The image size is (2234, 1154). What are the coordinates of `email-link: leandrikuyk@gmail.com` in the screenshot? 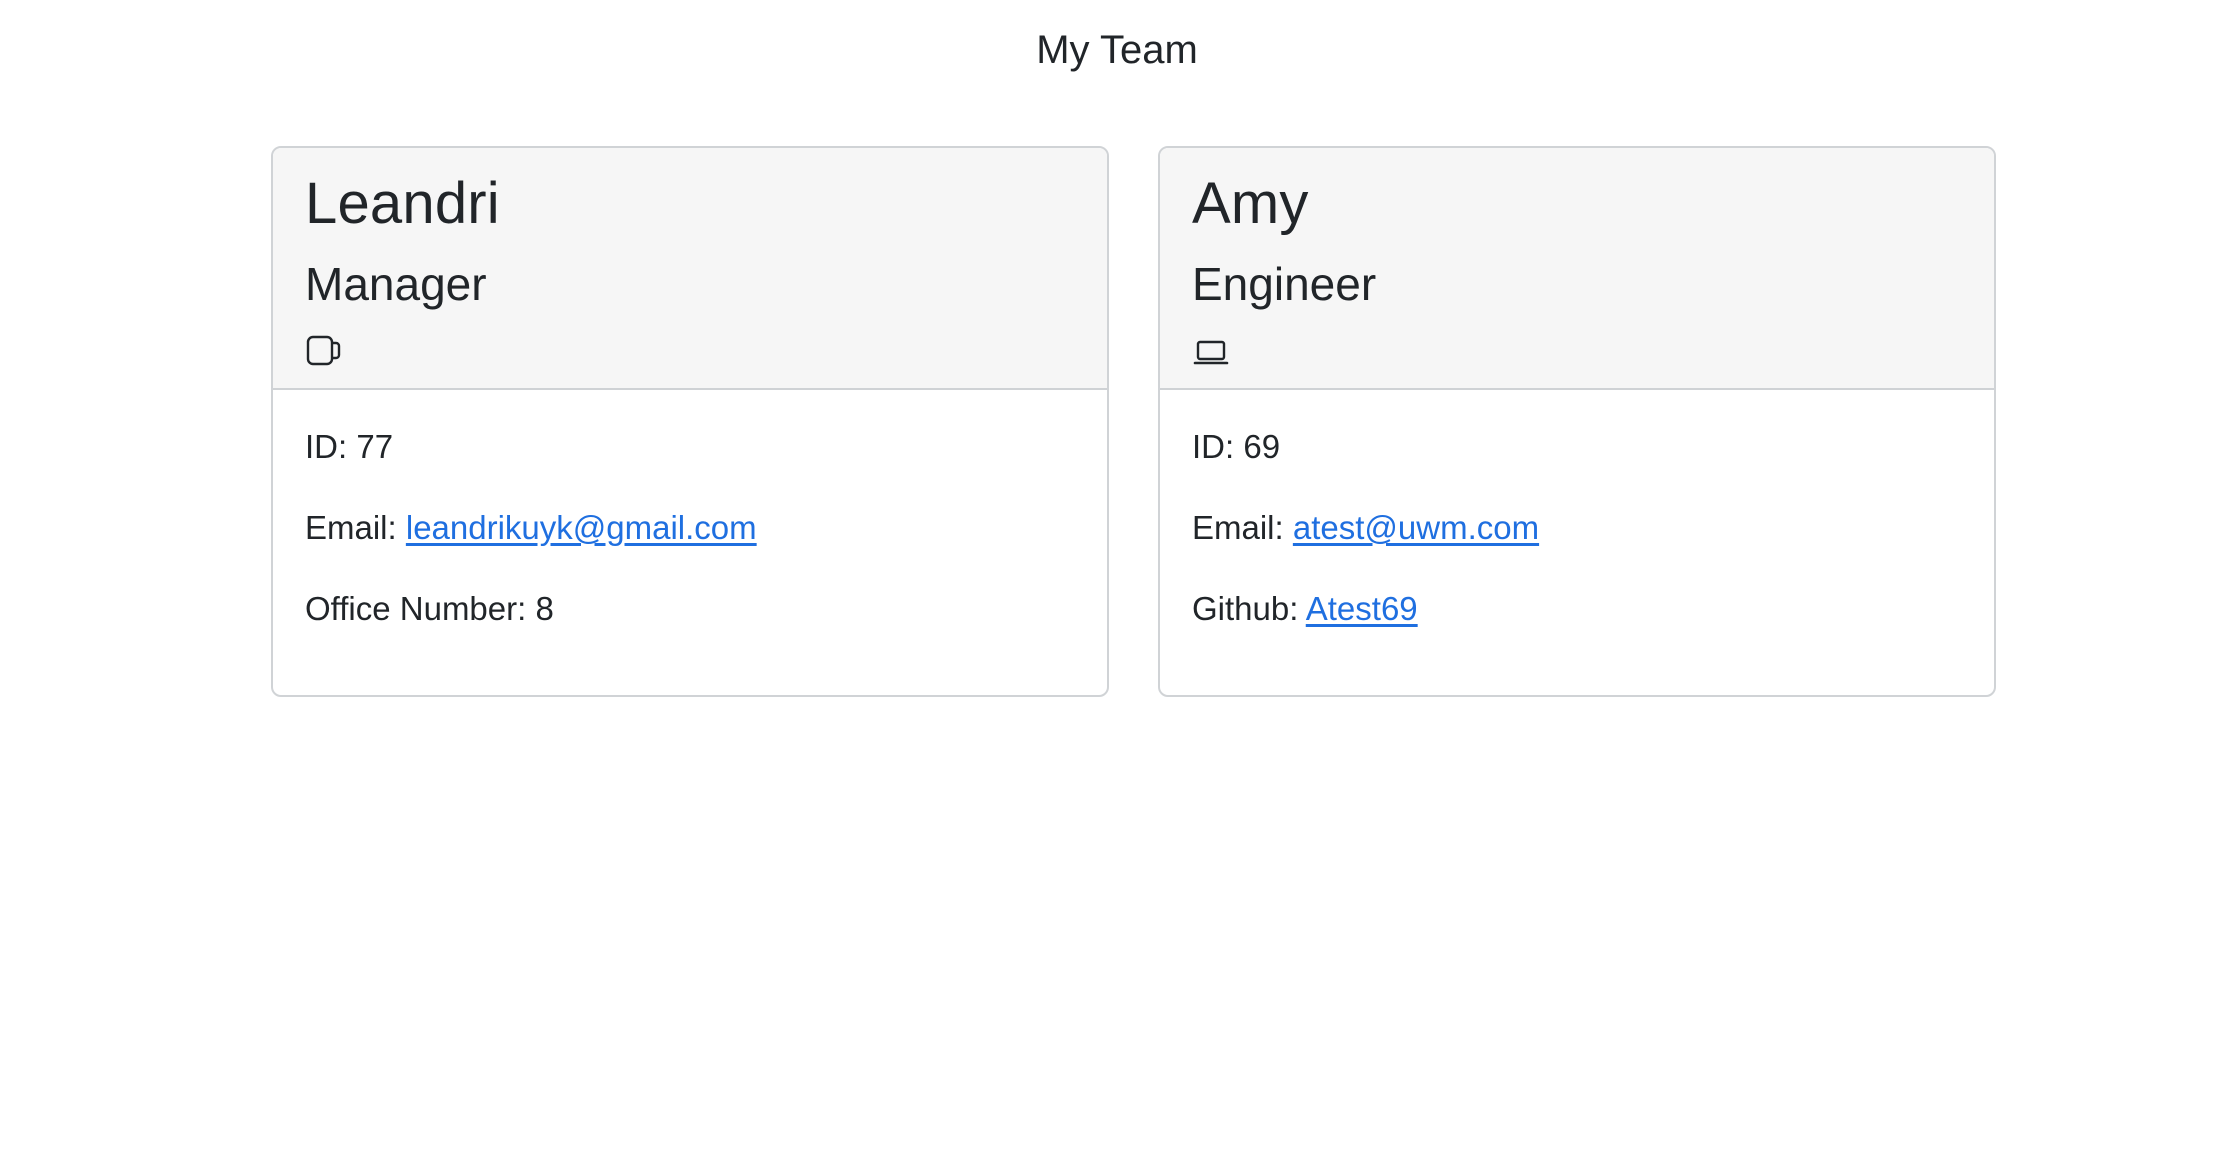 It's located at (581, 527).